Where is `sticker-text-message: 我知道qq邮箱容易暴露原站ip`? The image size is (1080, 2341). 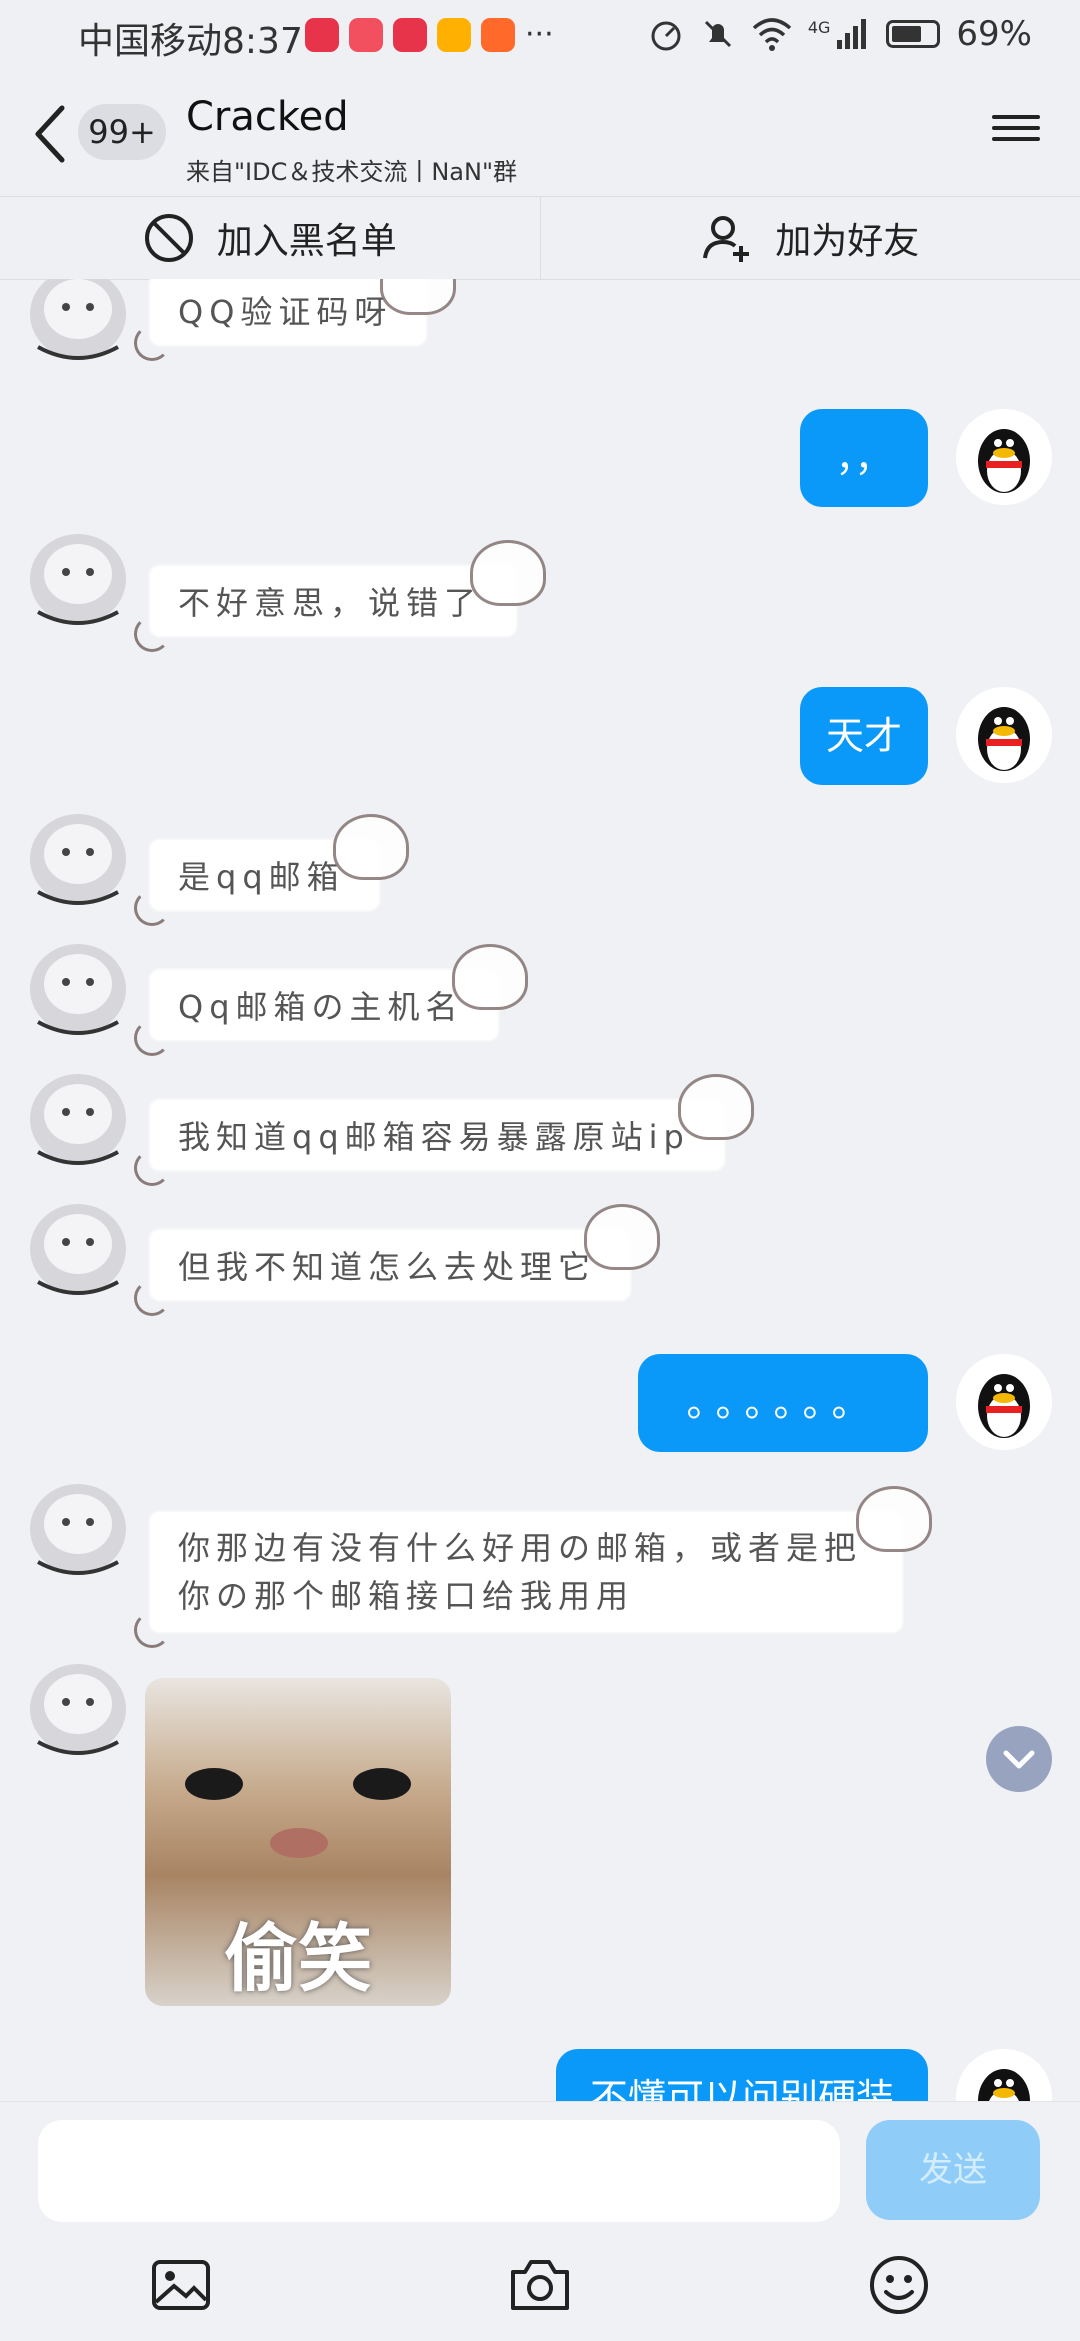
sticker-text-message: 我知道qq邮箱容易暴露原站ip is located at coordinates (437, 1135).